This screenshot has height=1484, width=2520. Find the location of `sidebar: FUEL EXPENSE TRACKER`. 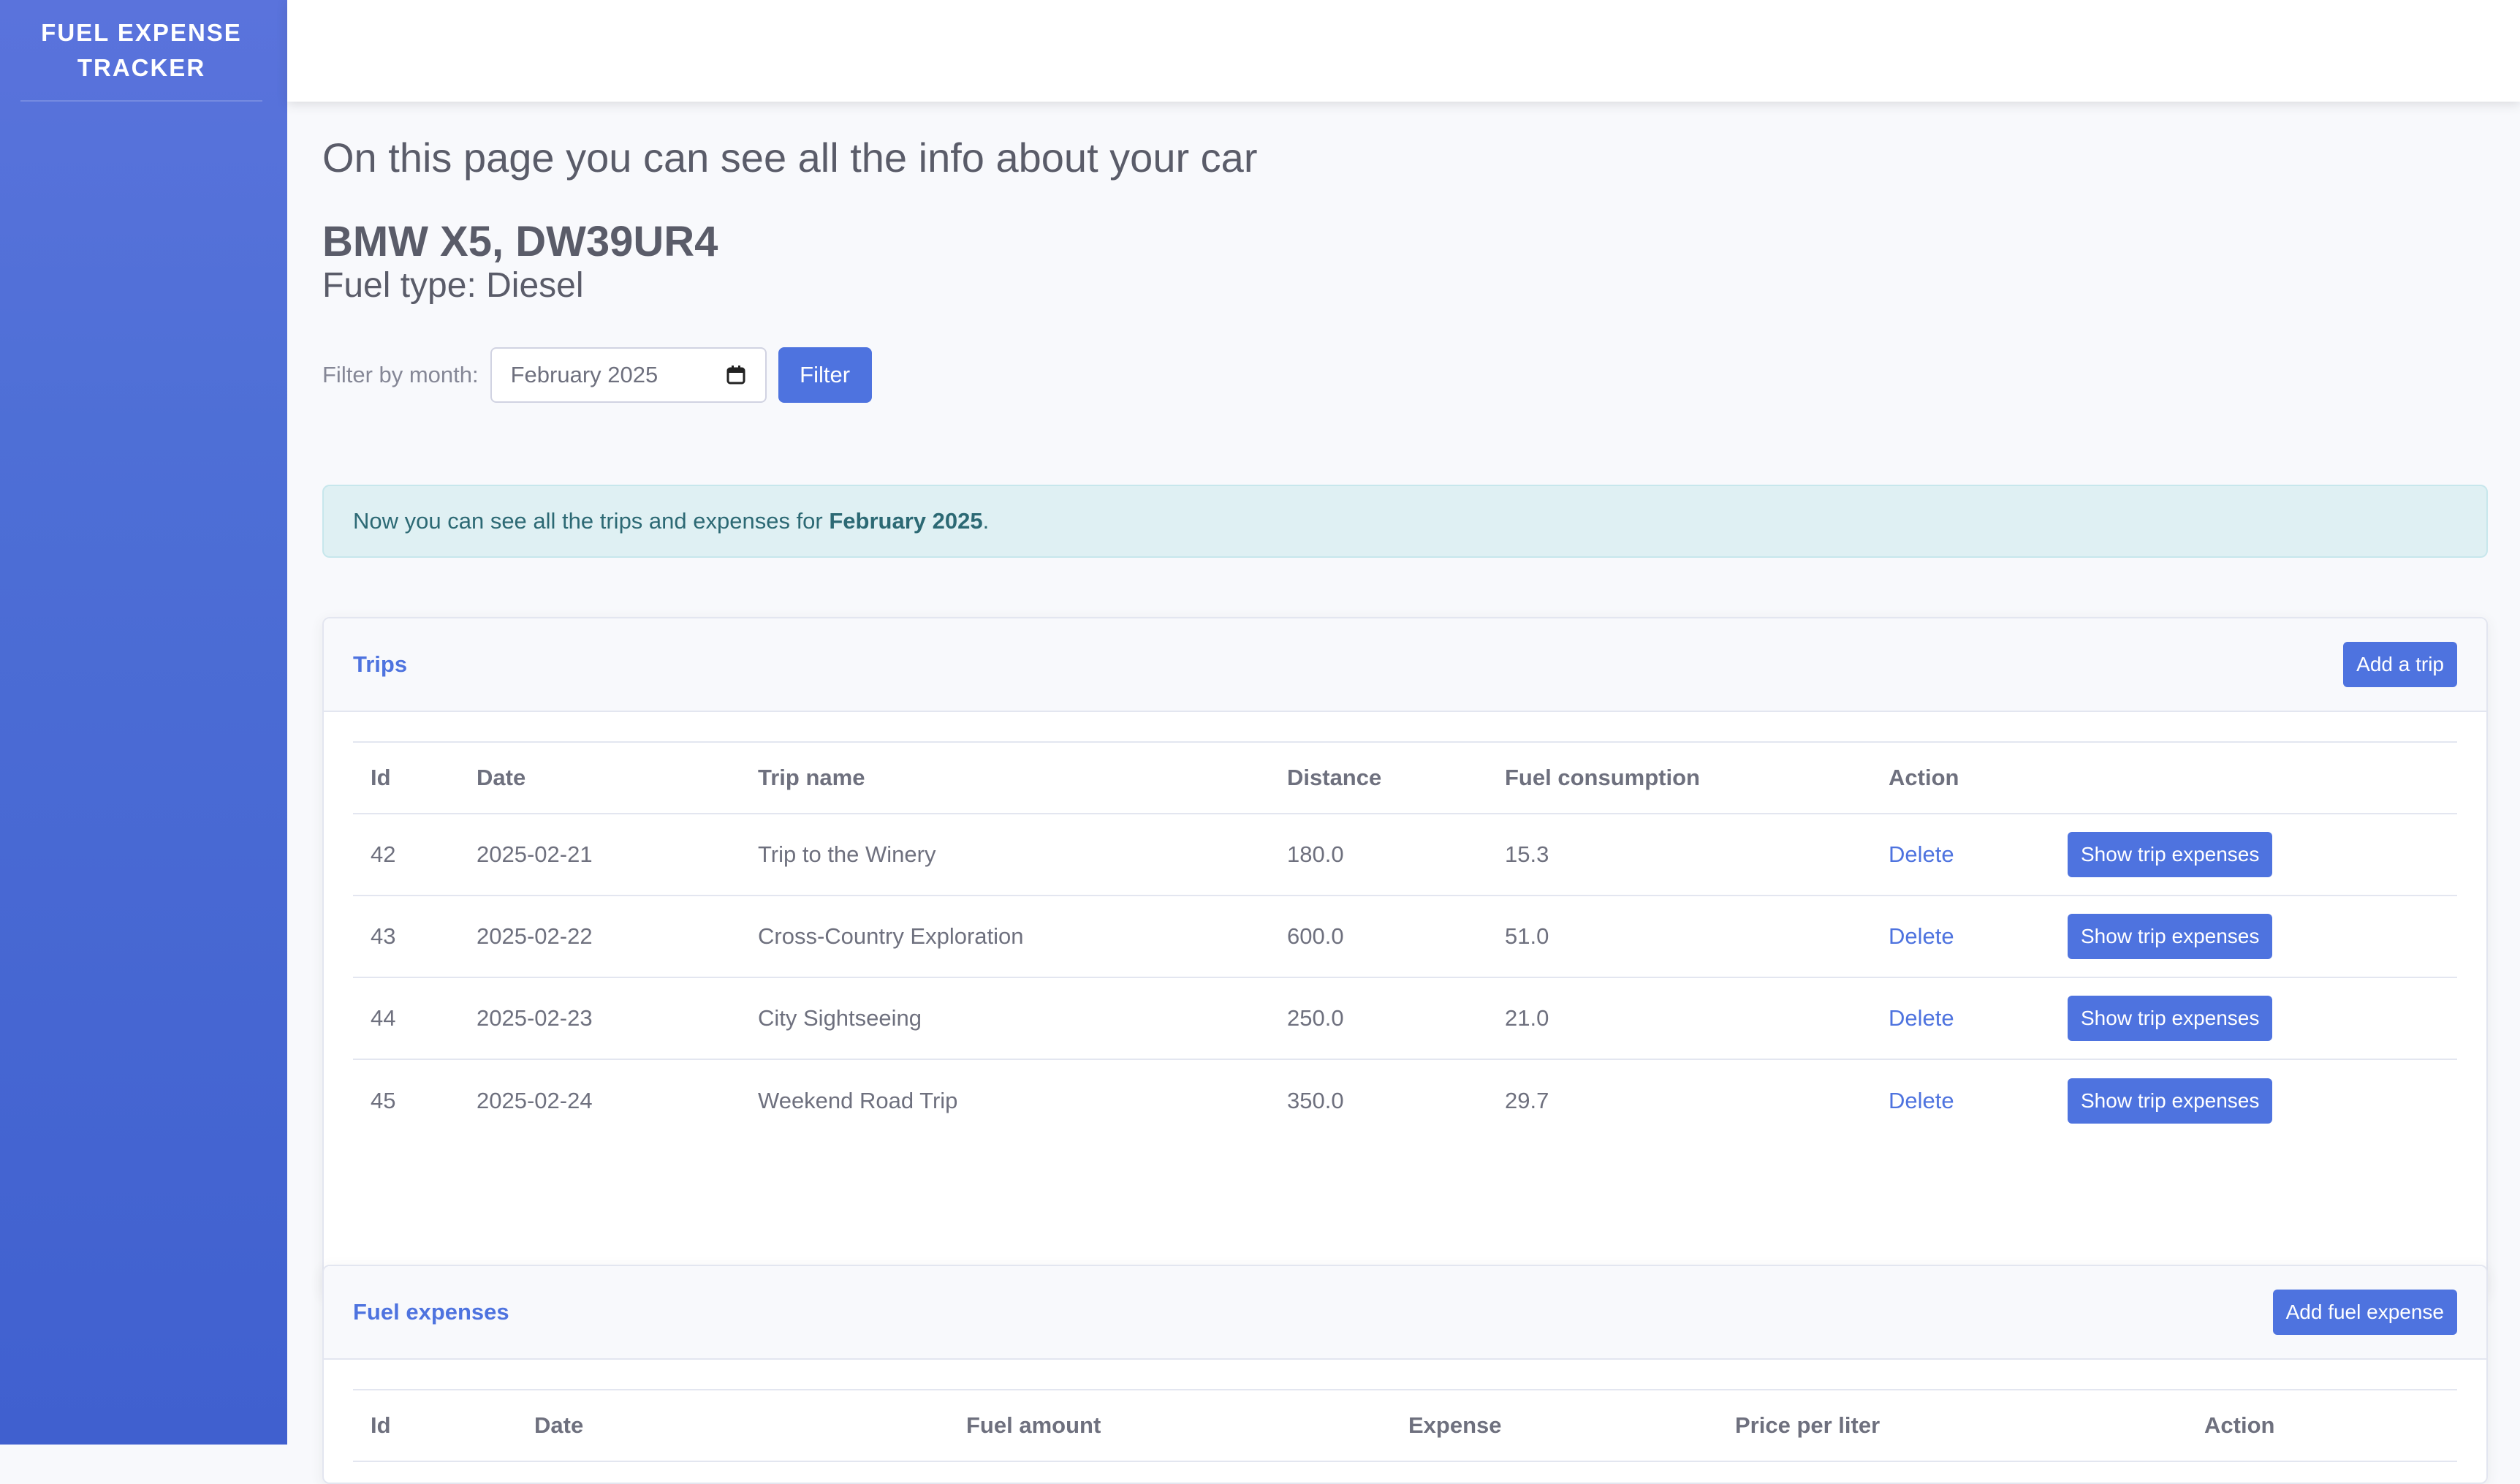

sidebar: FUEL EXPENSE TRACKER is located at coordinates (143, 722).